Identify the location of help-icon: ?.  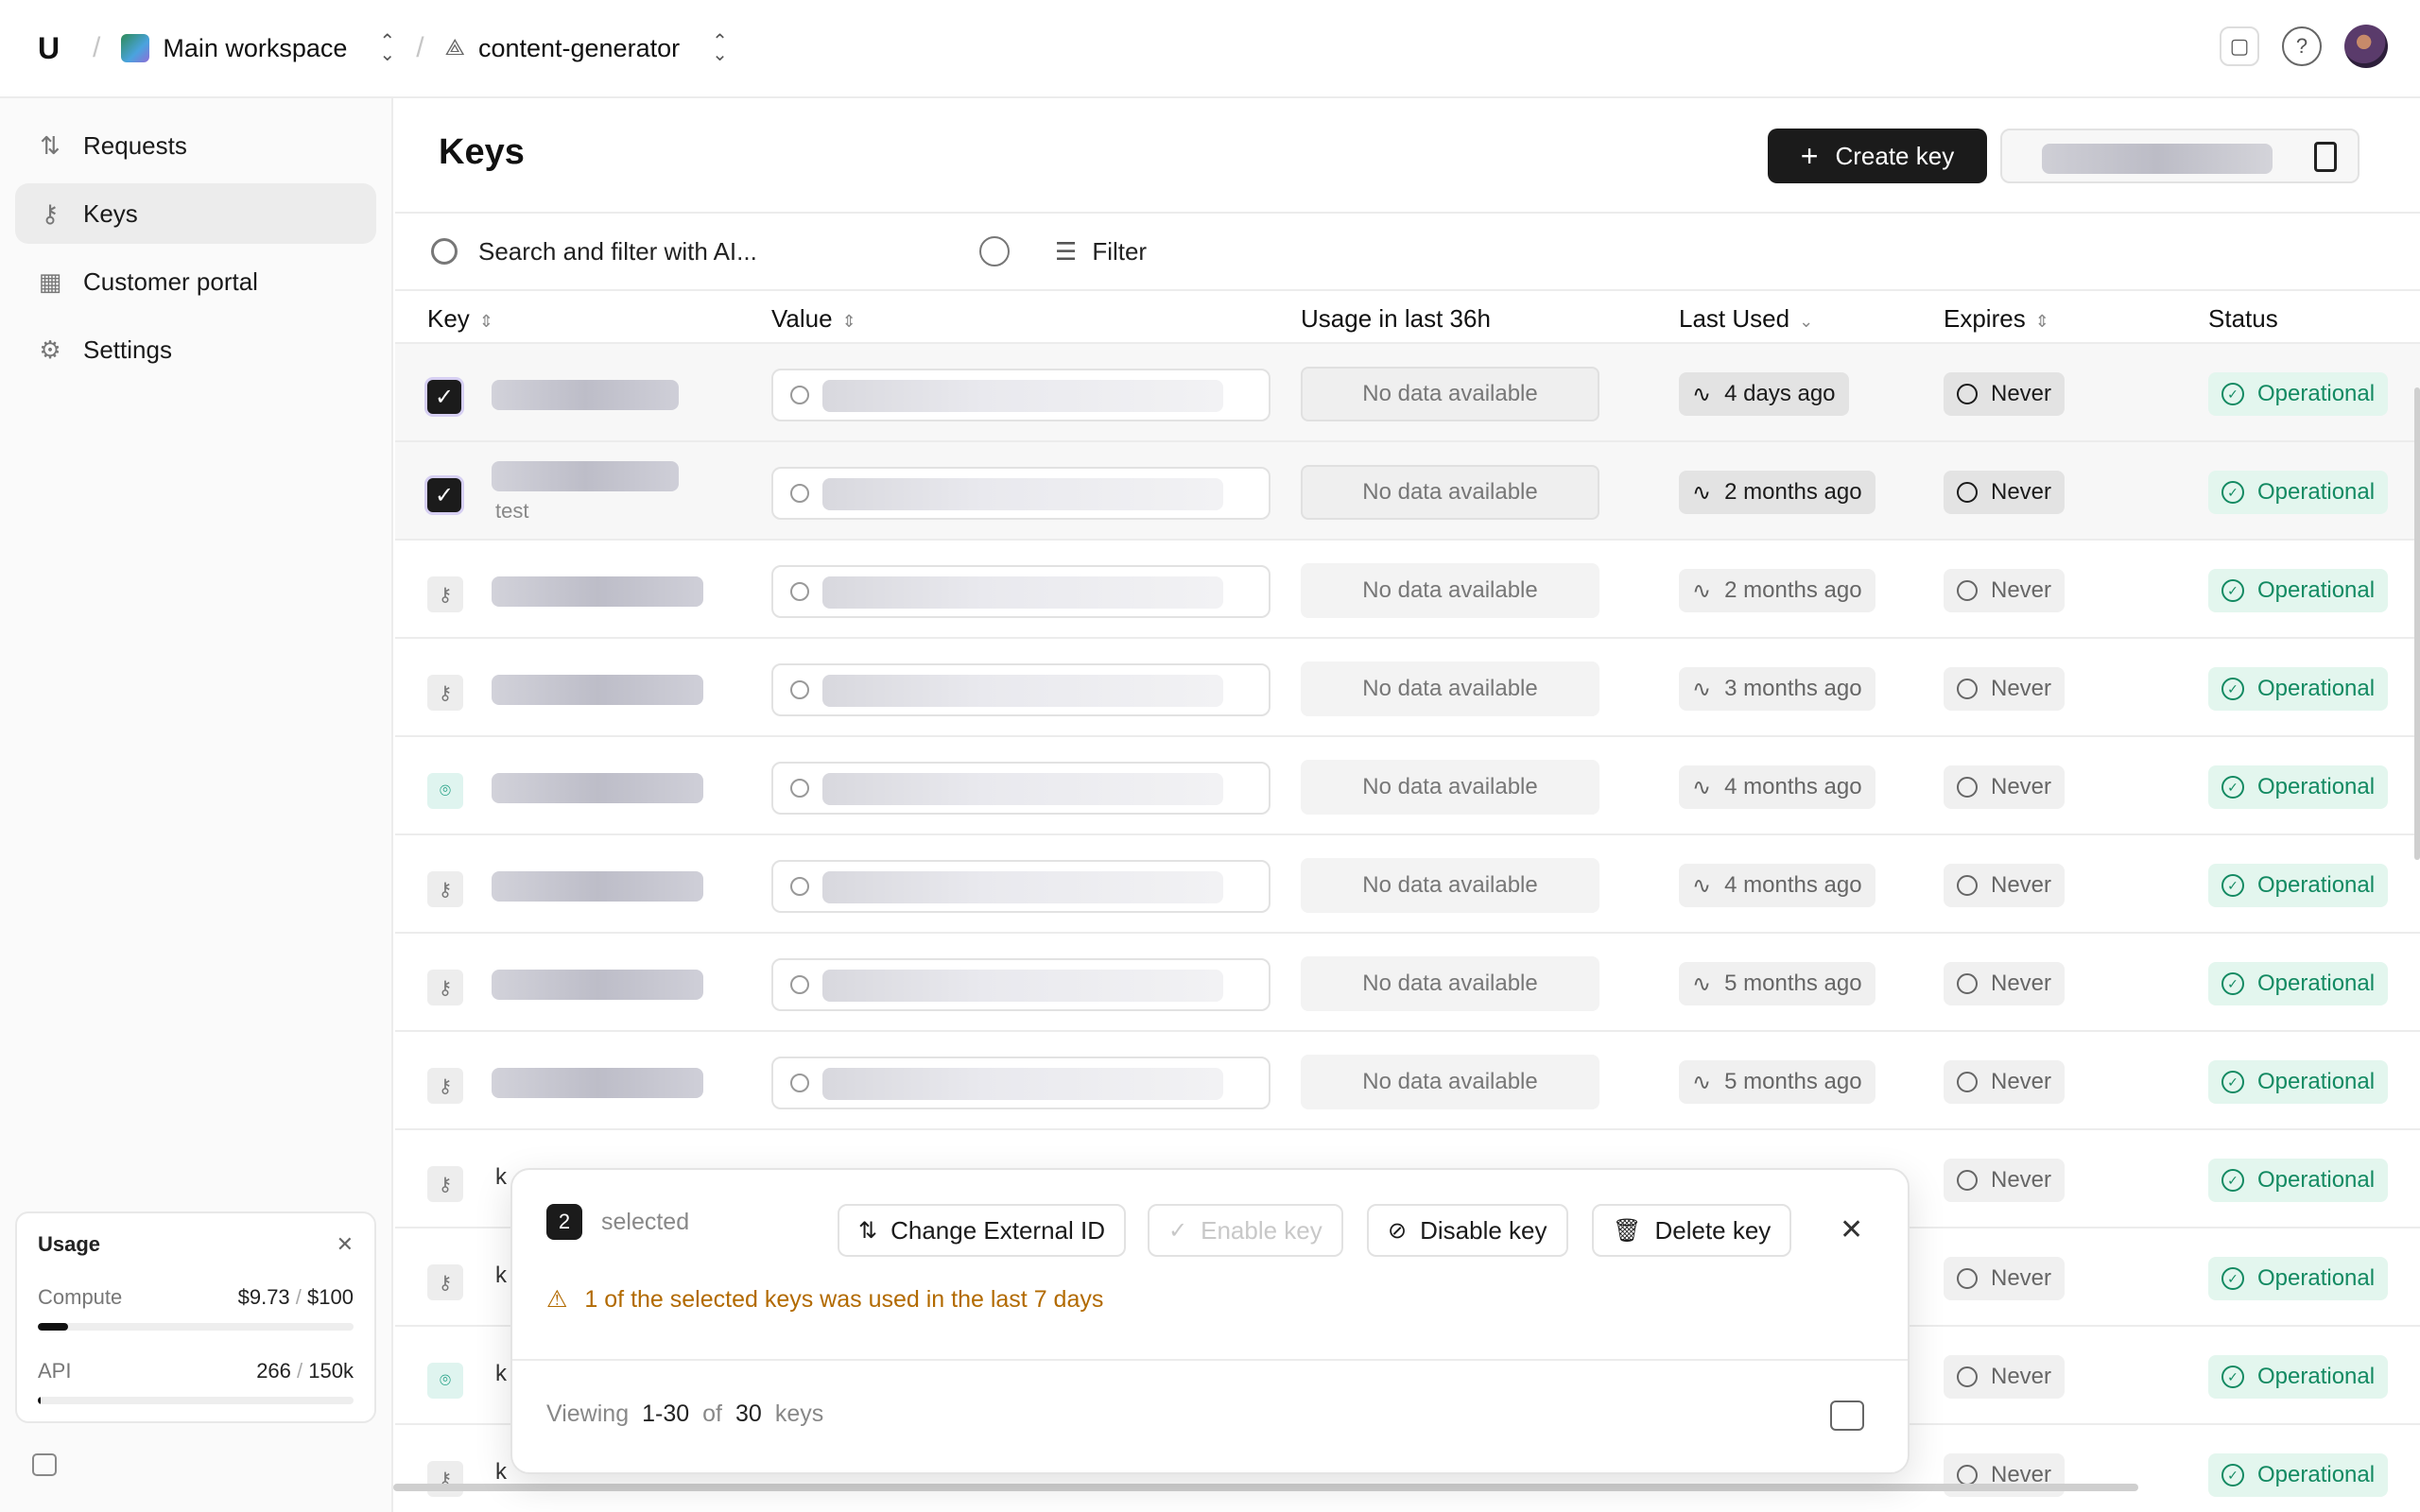
(2302, 46).